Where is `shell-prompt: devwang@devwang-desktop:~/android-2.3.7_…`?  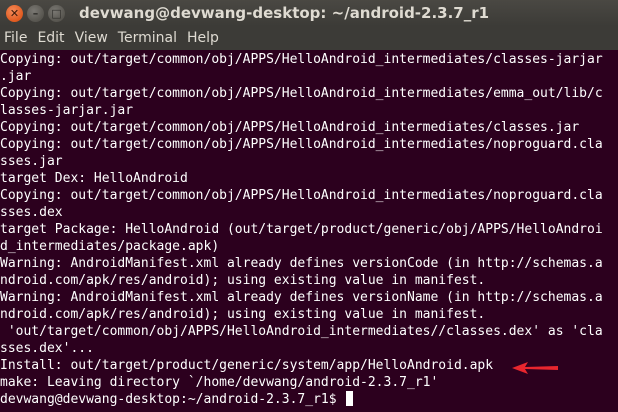 shell-prompt: devwang@devwang-desktop:~/android-2.3.7_… is located at coordinates (172, 399).